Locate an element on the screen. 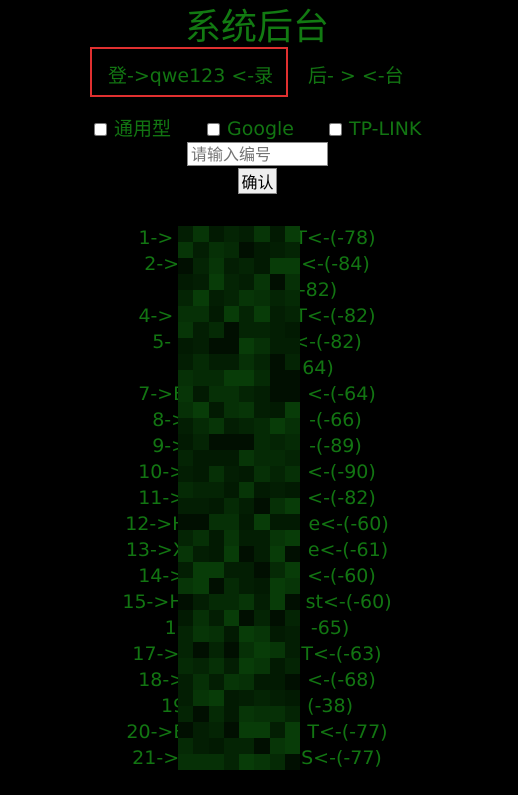 The width and height of the screenshot is (518, 795). code-input is located at coordinates (257, 154).